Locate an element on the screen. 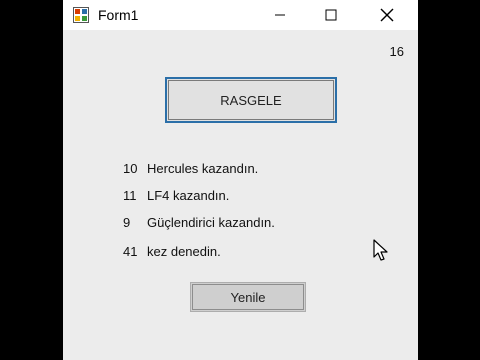  result-row-attempts: 41 kez denedin. is located at coordinates (172, 252).